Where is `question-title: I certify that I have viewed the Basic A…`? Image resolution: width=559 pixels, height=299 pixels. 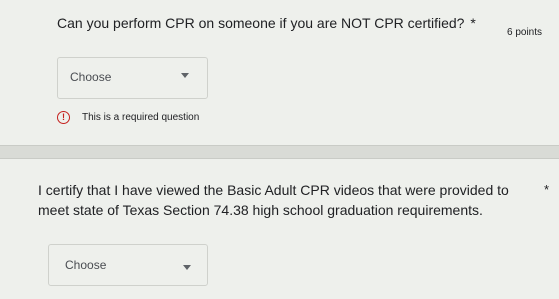
question-title: I certify that I have viewed the Basic A… is located at coordinates (273, 200).